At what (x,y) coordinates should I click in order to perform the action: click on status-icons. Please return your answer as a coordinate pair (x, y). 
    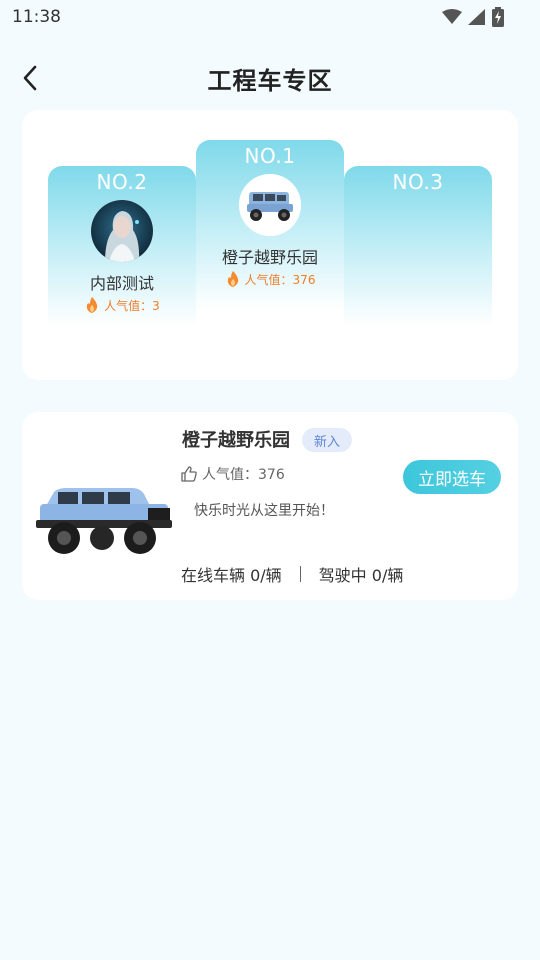
    Looking at the image, I should click on (473, 17).